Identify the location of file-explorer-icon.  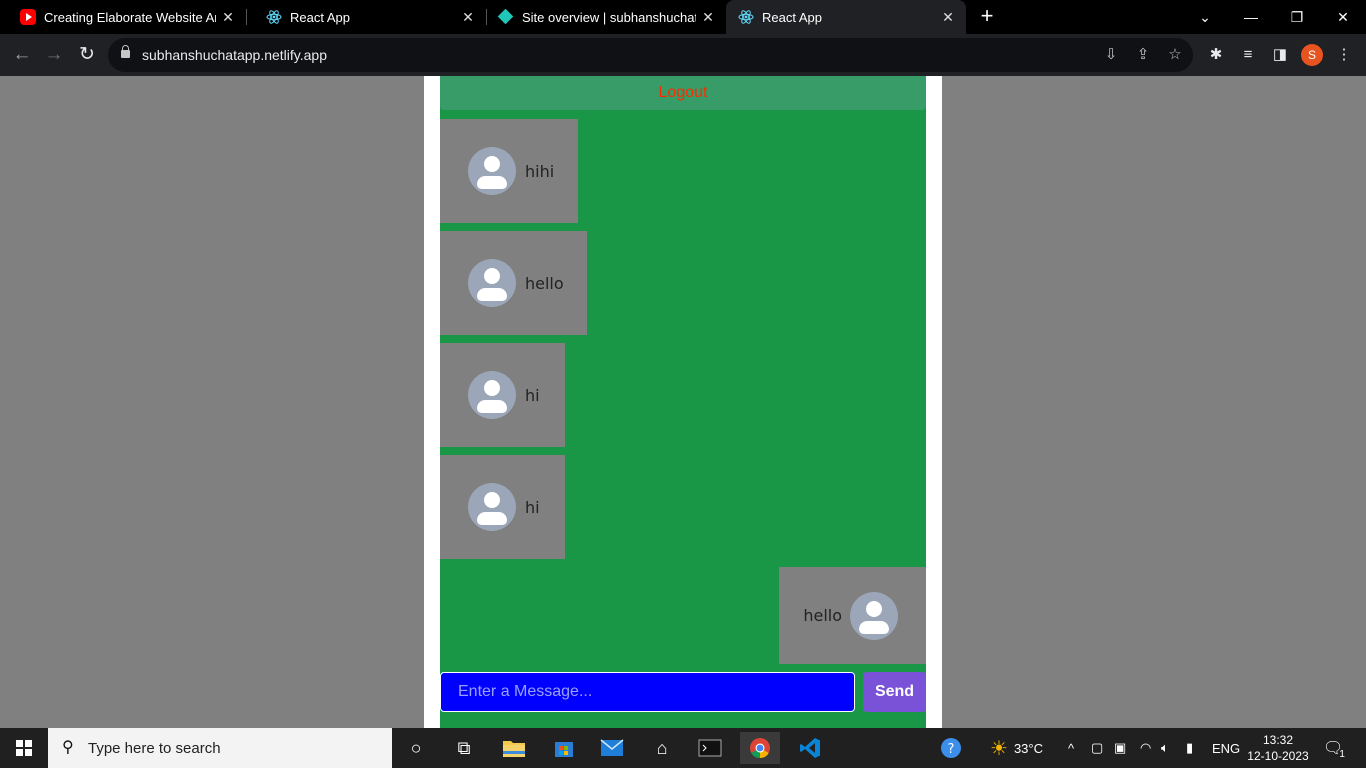
(514, 748).